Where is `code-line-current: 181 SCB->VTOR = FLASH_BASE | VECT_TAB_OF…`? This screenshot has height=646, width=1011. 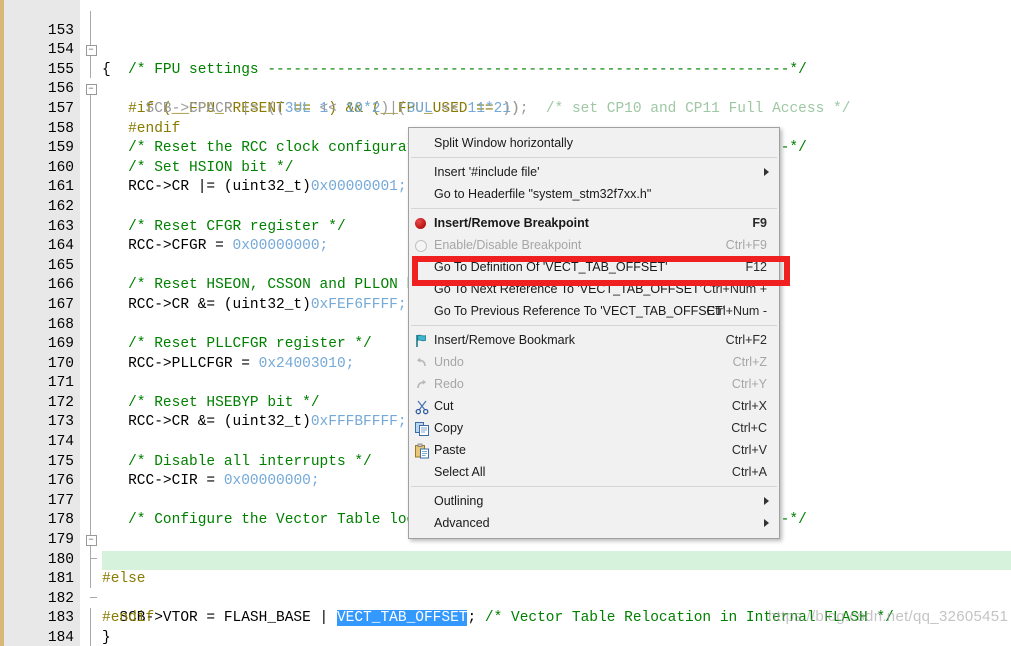 code-line-current: 181 SCB->VTOR = FLASH_BASE | VECT_TAB_OF… is located at coordinates (505, 588).